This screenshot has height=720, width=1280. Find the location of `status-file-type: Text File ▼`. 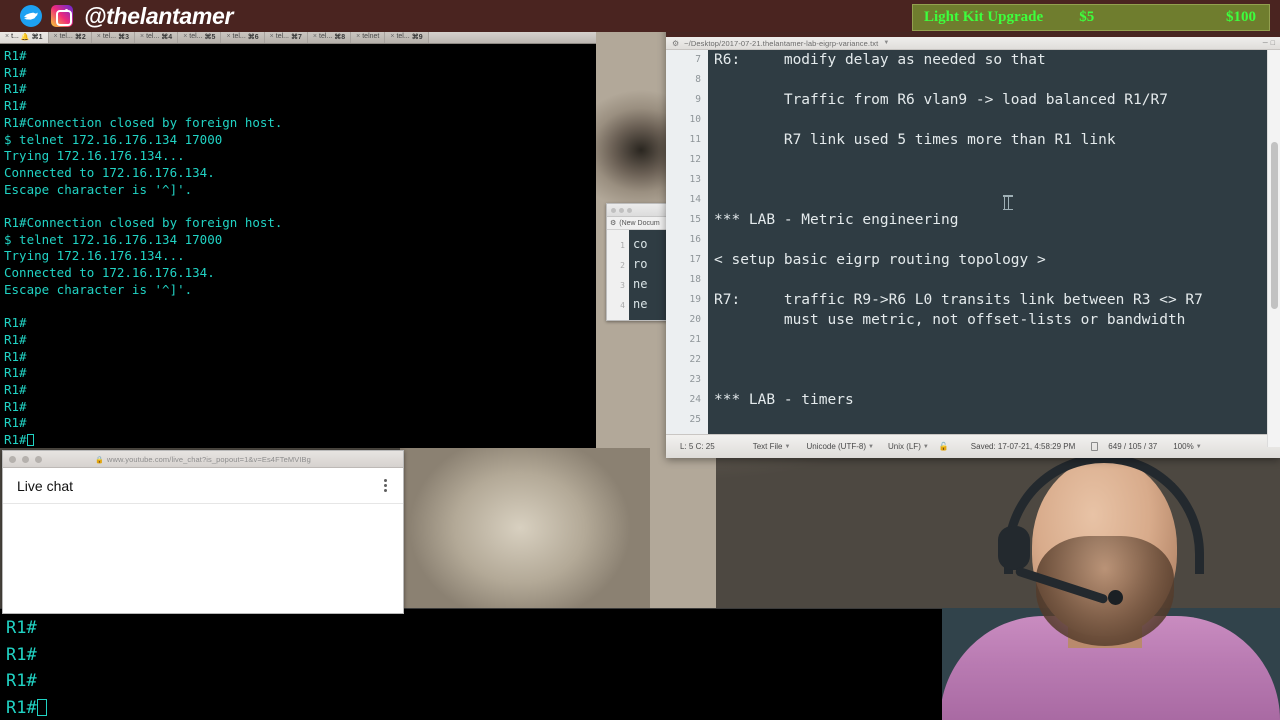

status-file-type: Text File ▼ is located at coordinates (772, 446).